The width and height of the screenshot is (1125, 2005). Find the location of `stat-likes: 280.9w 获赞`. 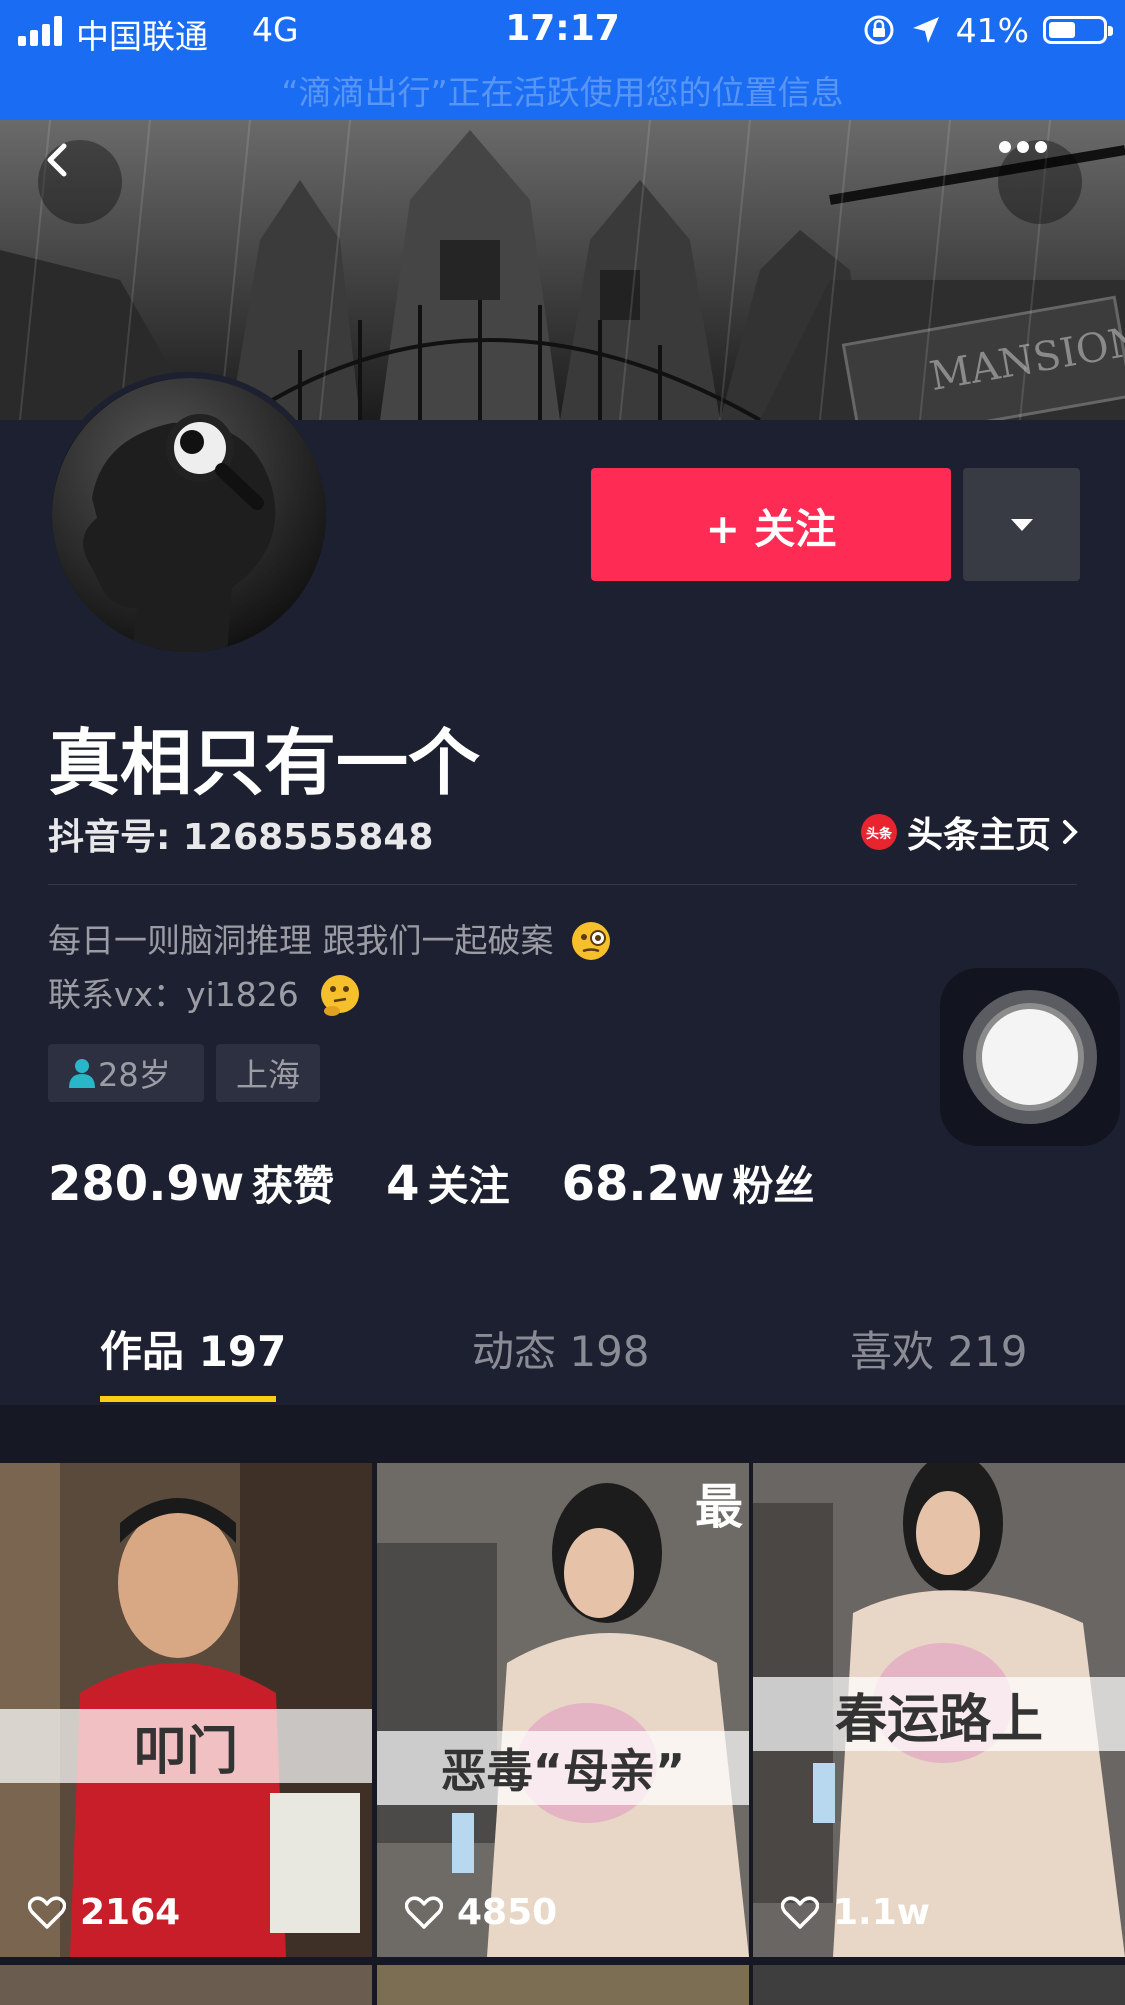

stat-likes: 280.9w 获赞 is located at coordinates (191, 1182).